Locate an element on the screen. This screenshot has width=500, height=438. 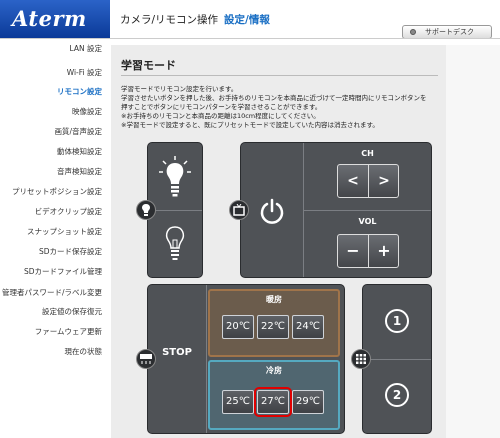
vol-down-button: − is located at coordinates (353, 251).